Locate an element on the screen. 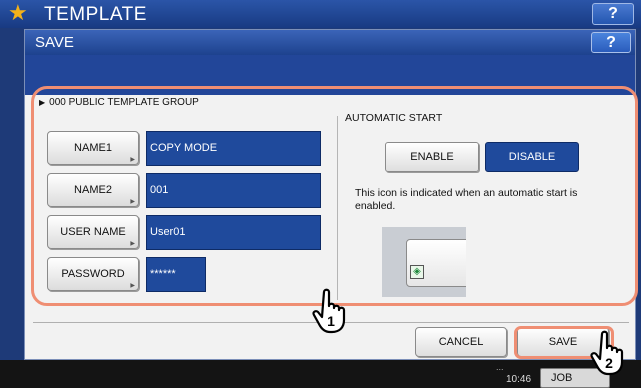 This screenshot has height=388, width=641. pointing-hand-icon-step1: 1 is located at coordinates (329, 311).